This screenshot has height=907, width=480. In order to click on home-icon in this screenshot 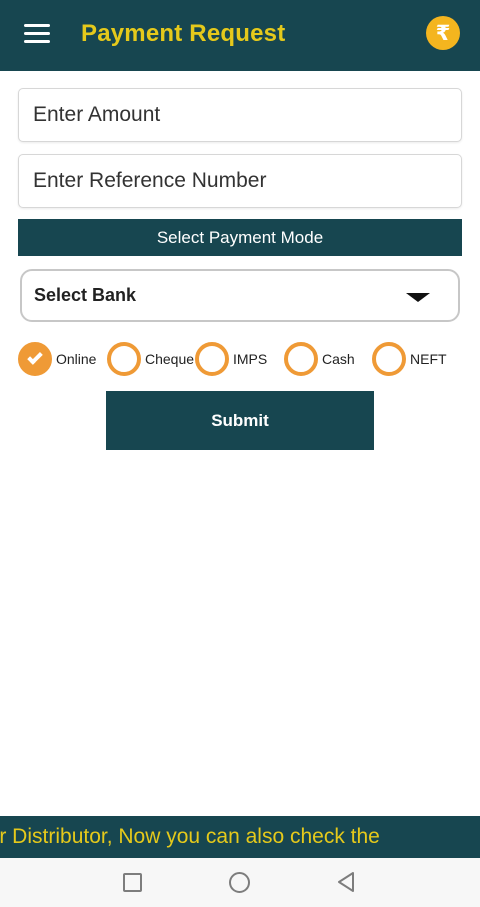, I will do `click(239, 882)`.